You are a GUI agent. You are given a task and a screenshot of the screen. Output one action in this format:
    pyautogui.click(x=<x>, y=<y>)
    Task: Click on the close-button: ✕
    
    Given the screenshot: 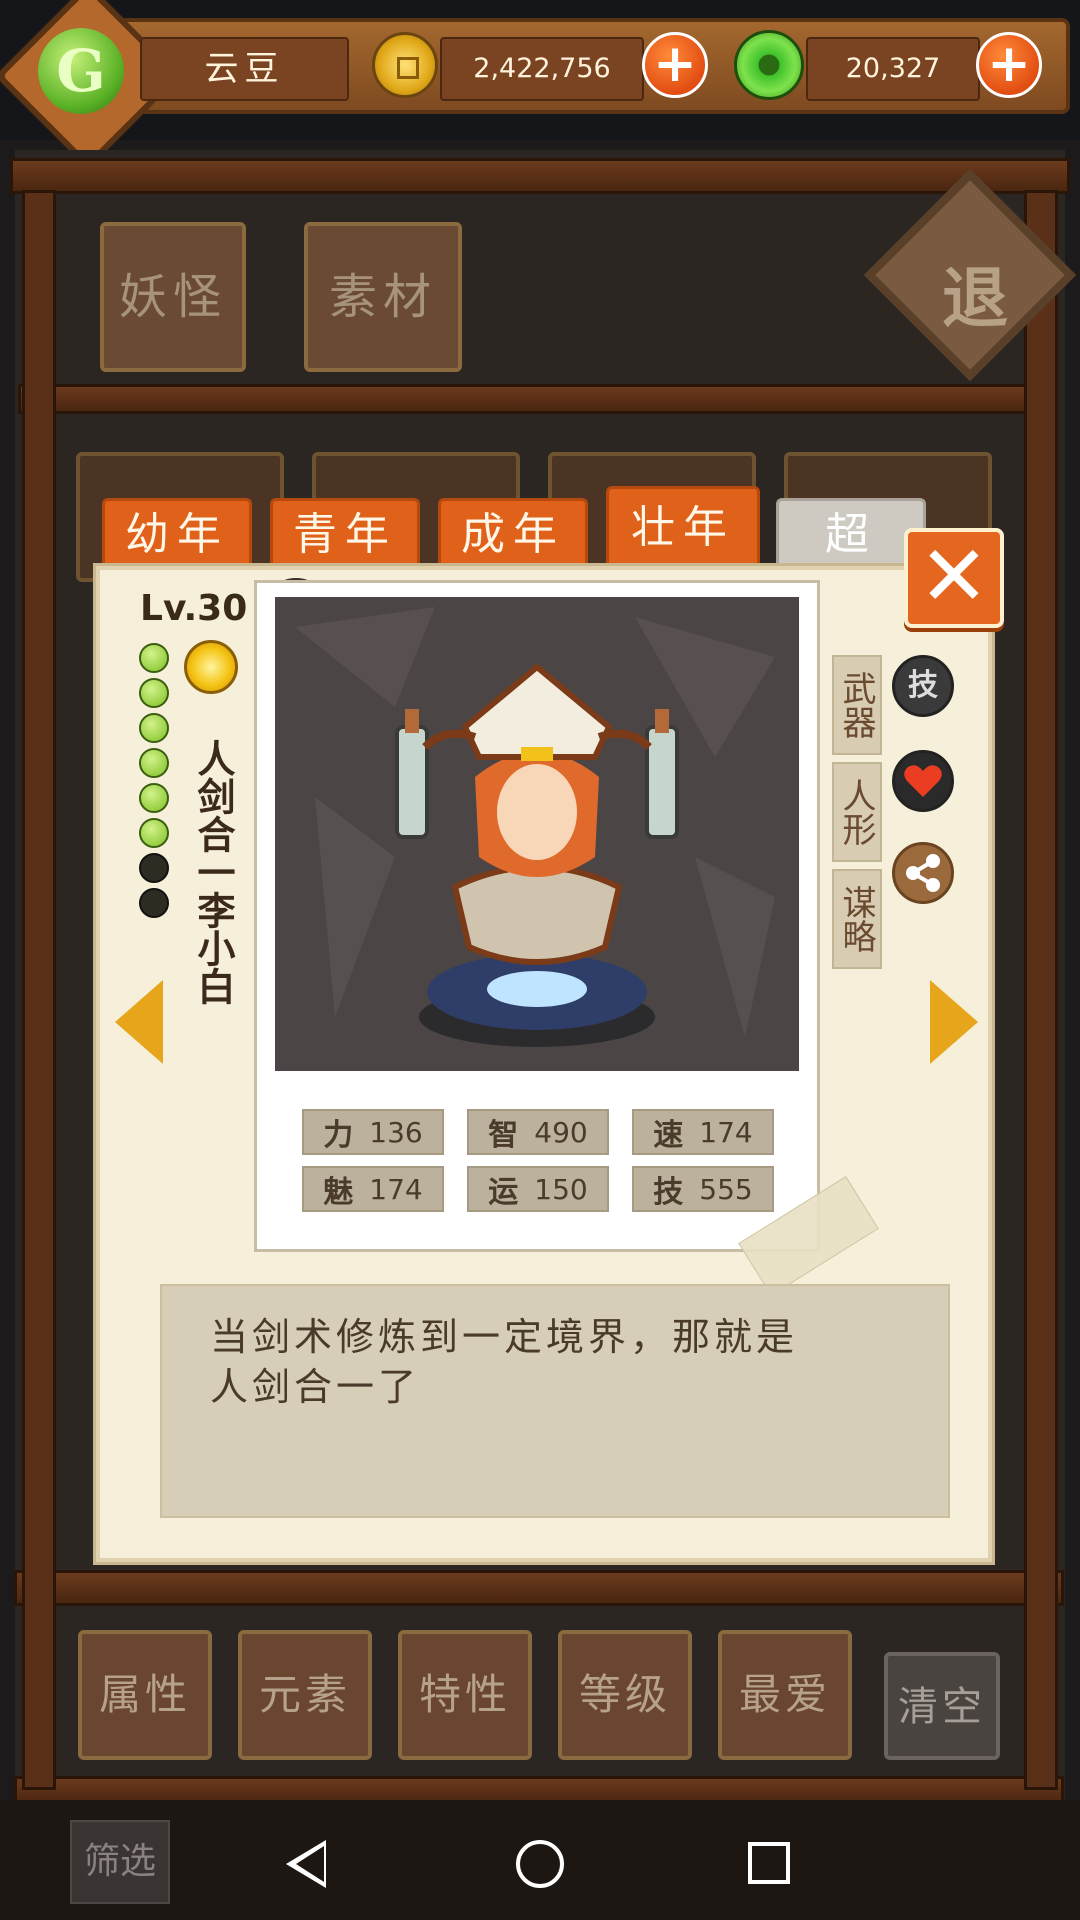 What is the action you would take?
    pyautogui.click(x=954, y=578)
    